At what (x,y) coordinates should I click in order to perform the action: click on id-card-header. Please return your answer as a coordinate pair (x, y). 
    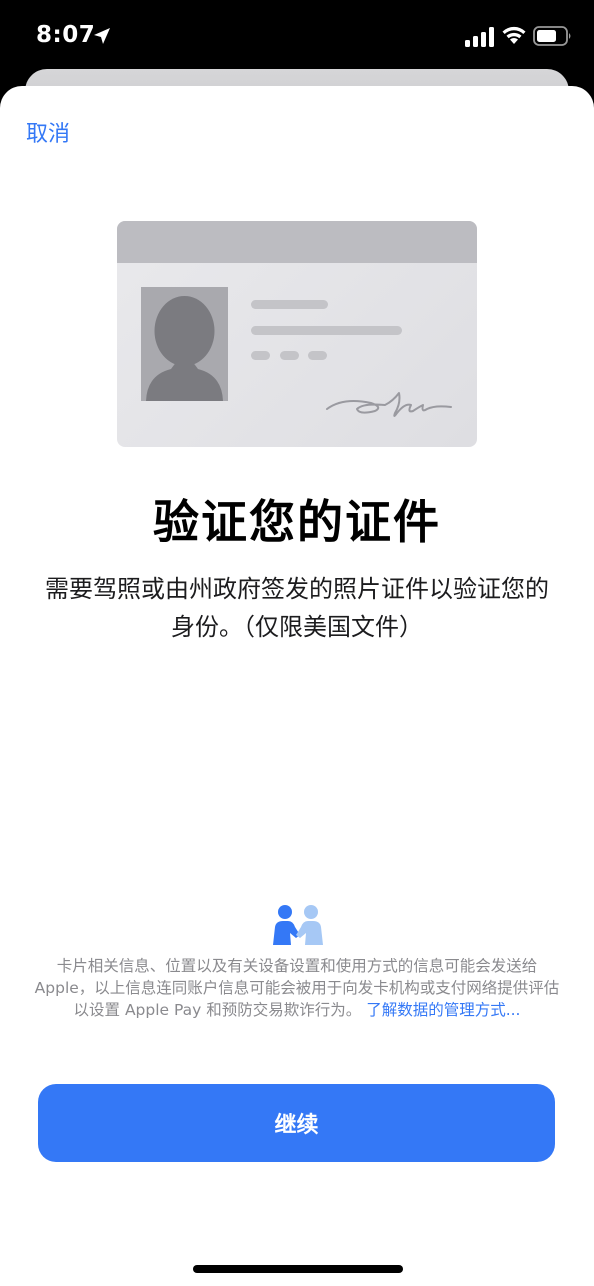
    Looking at the image, I should click on (297, 242).